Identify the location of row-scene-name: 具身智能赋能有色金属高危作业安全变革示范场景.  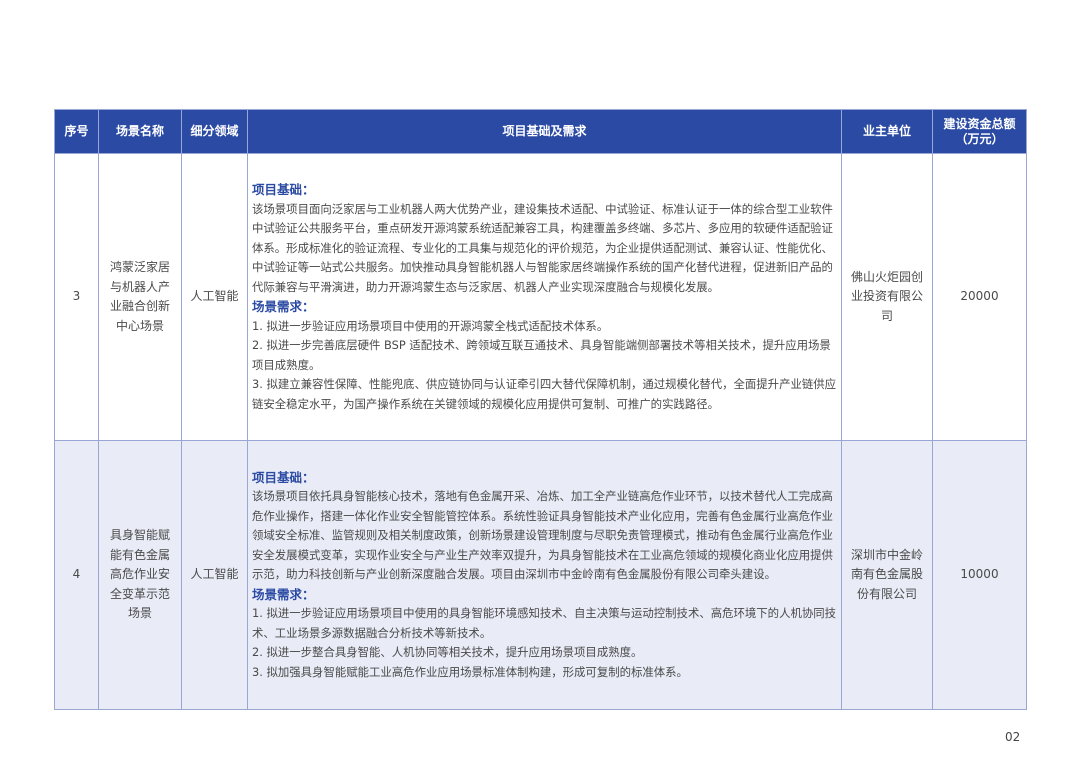
(140, 575).